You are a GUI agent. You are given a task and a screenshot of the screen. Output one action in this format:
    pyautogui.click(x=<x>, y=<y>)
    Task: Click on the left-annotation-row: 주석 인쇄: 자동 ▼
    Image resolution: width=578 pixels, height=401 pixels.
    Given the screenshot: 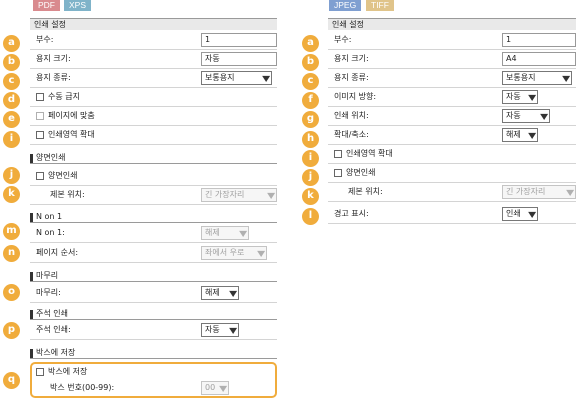 What is the action you would take?
    pyautogui.click(x=153, y=330)
    